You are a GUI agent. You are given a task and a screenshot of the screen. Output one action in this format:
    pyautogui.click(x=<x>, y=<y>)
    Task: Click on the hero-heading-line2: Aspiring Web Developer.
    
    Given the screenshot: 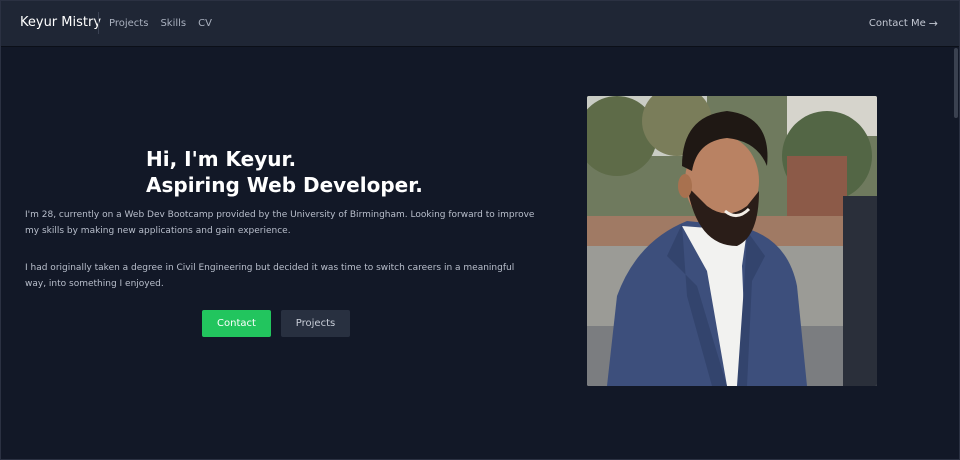 What is the action you would take?
    pyautogui.click(x=284, y=185)
    